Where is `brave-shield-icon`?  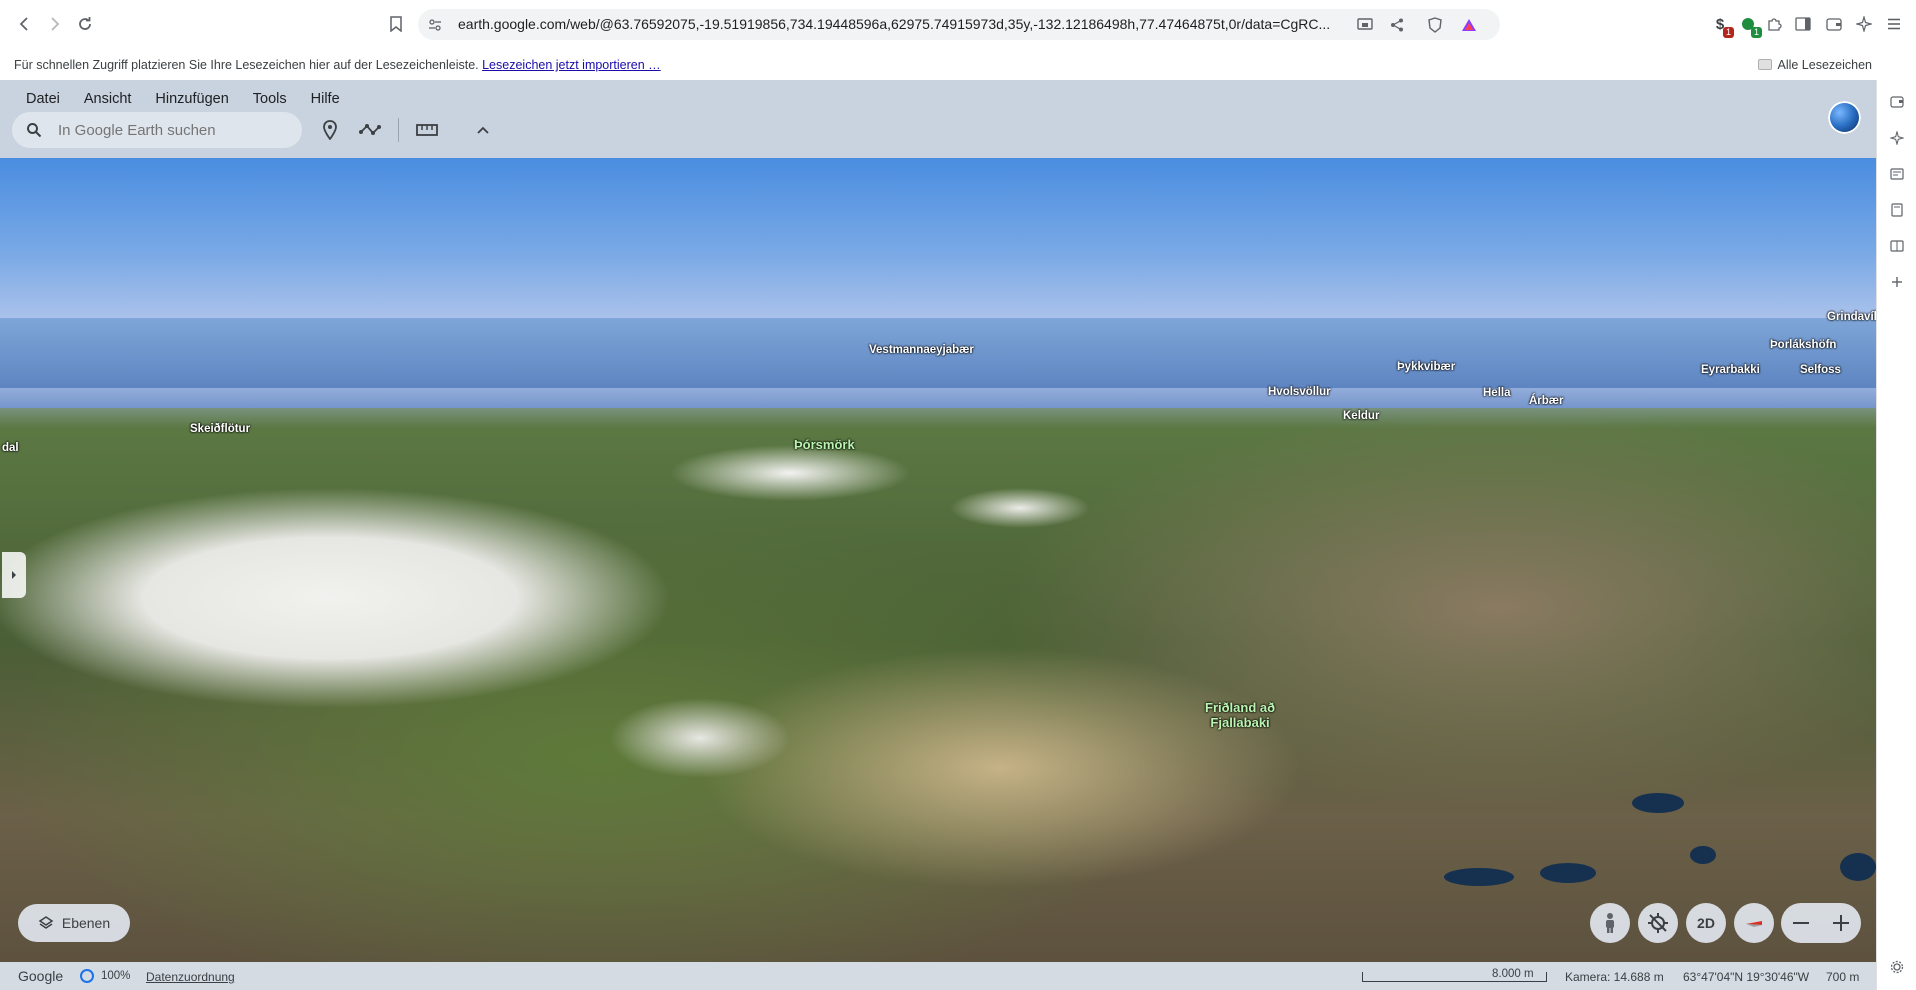 brave-shield-icon is located at coordinates (1435, 25).